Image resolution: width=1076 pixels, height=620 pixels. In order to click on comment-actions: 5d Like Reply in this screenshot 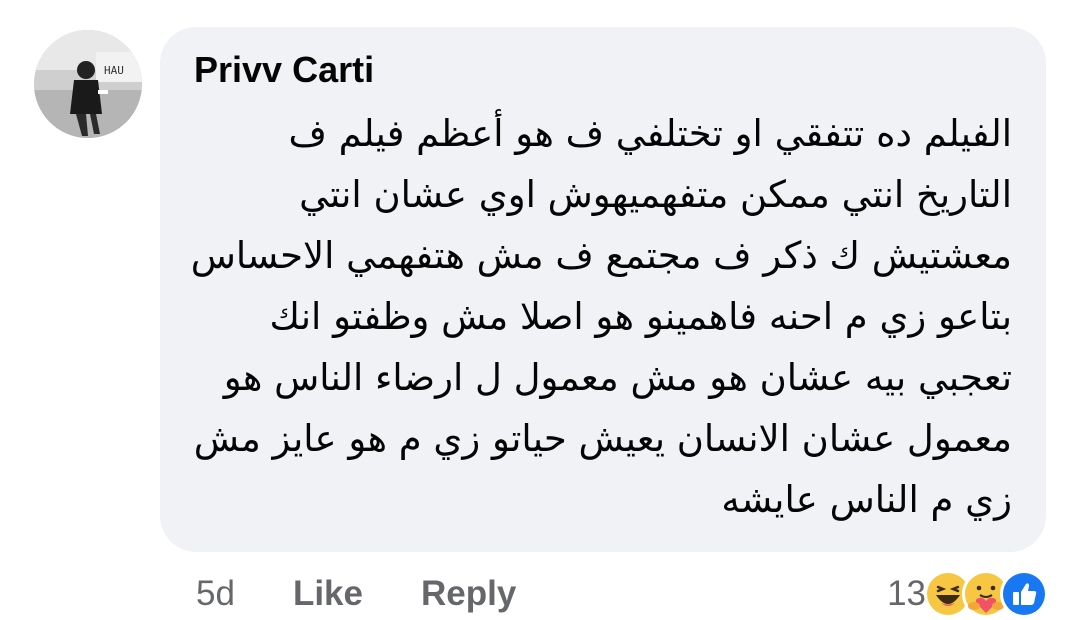, I will do `click(356, 594)`.